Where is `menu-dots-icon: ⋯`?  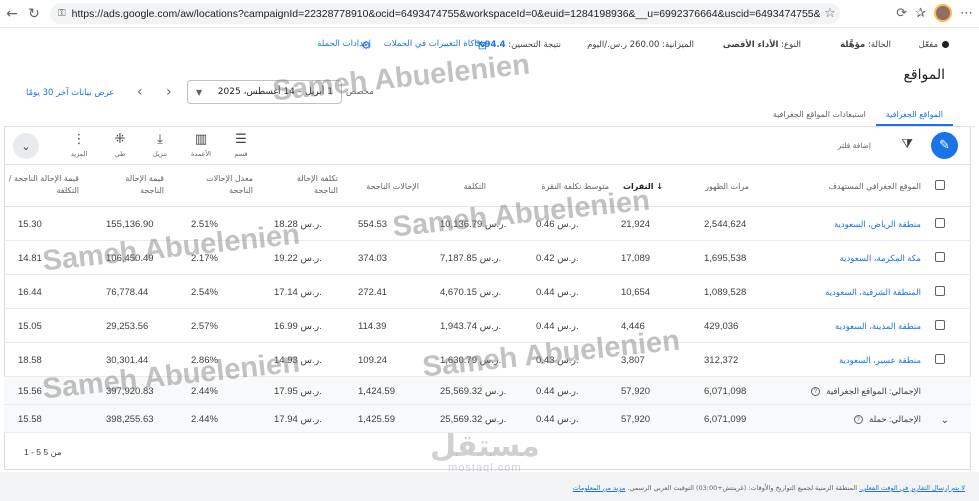
menu-dots-icon: ⋯ is located at coordinates (966, 13).